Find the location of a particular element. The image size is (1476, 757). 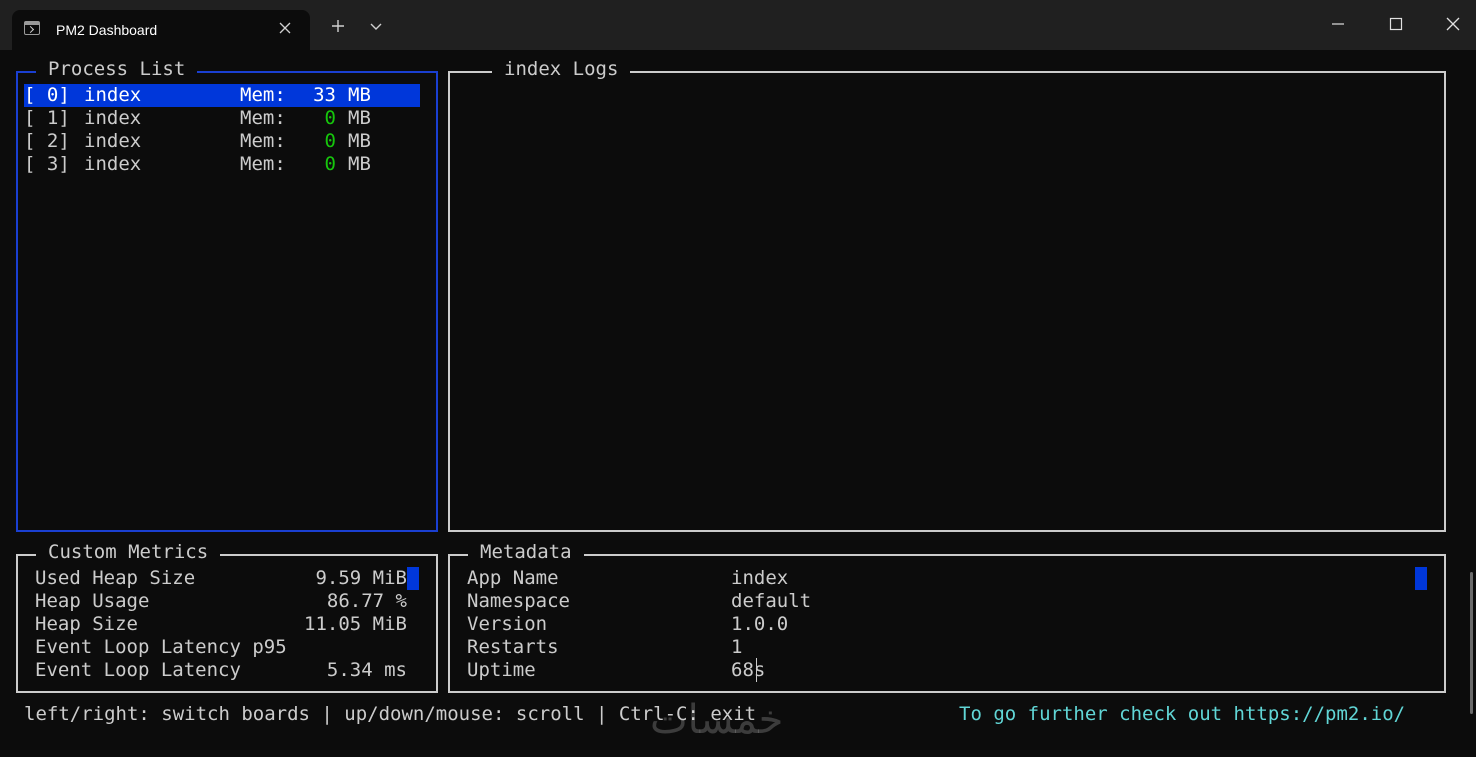

metadata-row: Namespace default is located at coordinates (767, 601).